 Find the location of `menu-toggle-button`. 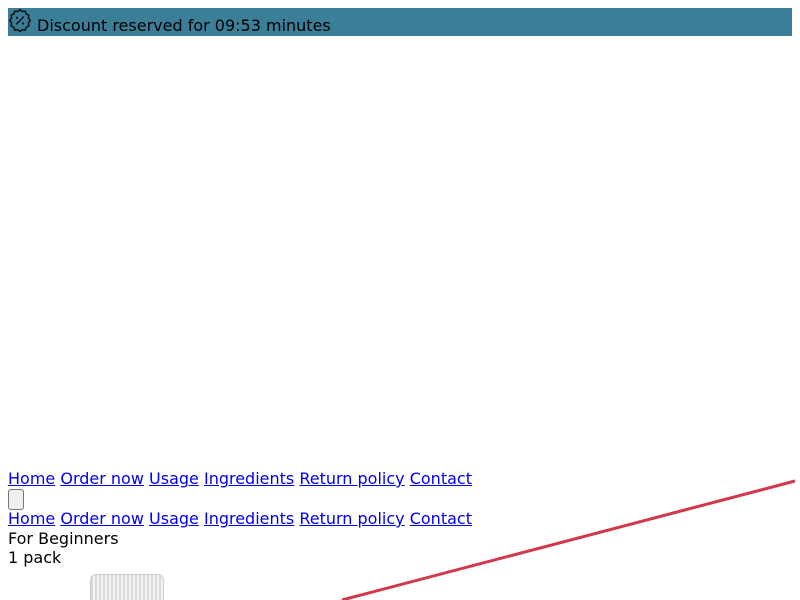

menu-toggle-button is located at coordinates (16, 499).